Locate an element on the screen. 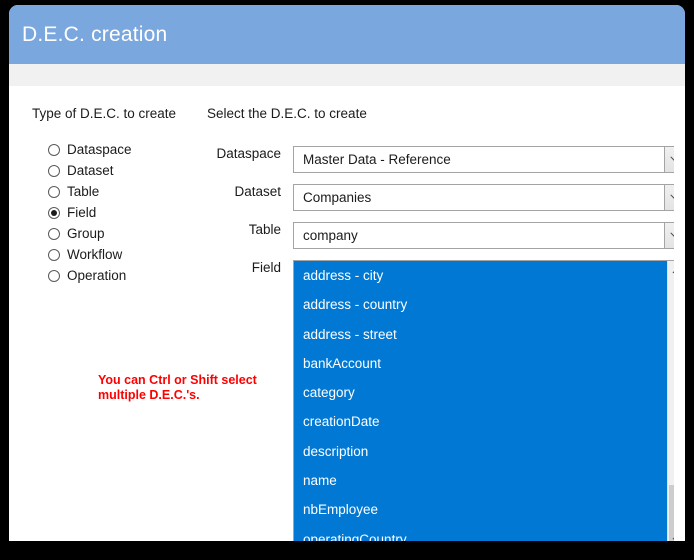  dataset-field-row: Dataset Companies is located at coordinates (440, 197).